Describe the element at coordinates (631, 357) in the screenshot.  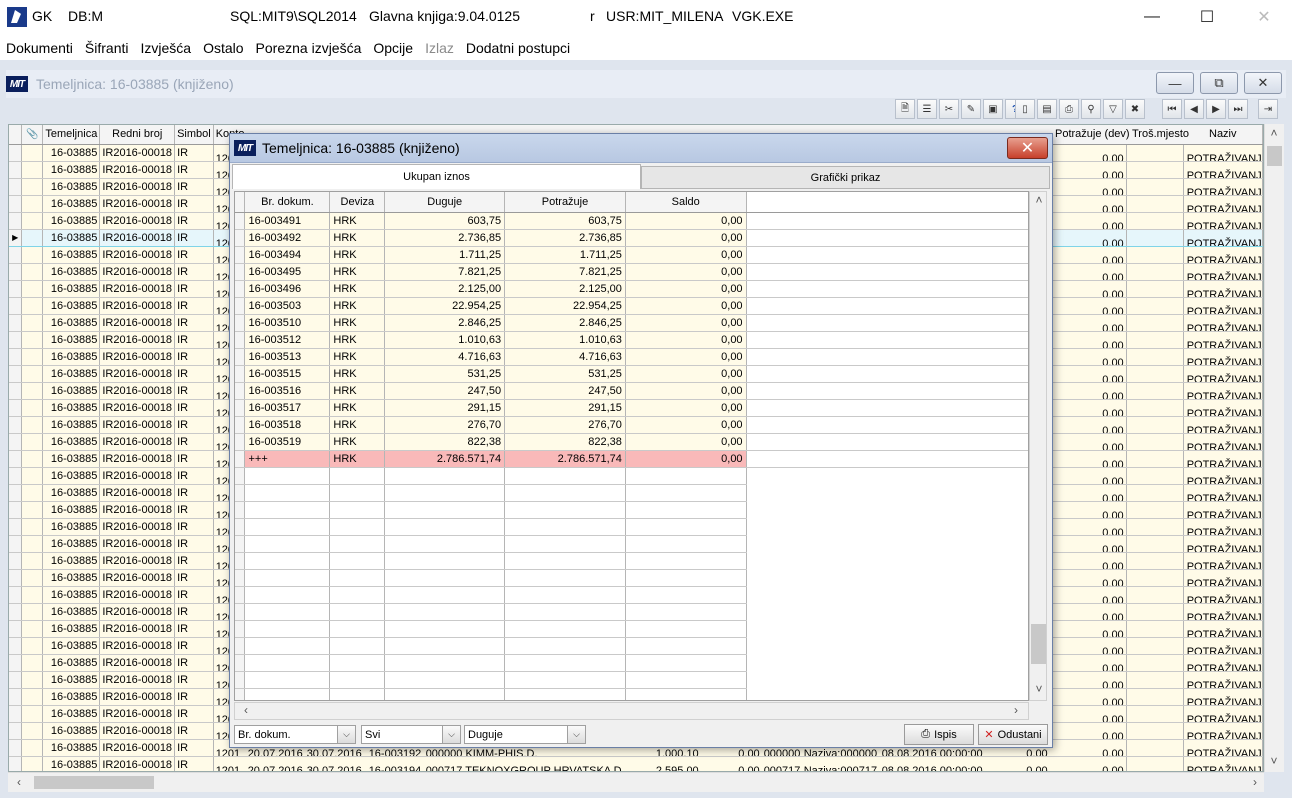
I see `summary-row: 16-003513 HRK 4.716,63 4.716,63 0,00` at that location.